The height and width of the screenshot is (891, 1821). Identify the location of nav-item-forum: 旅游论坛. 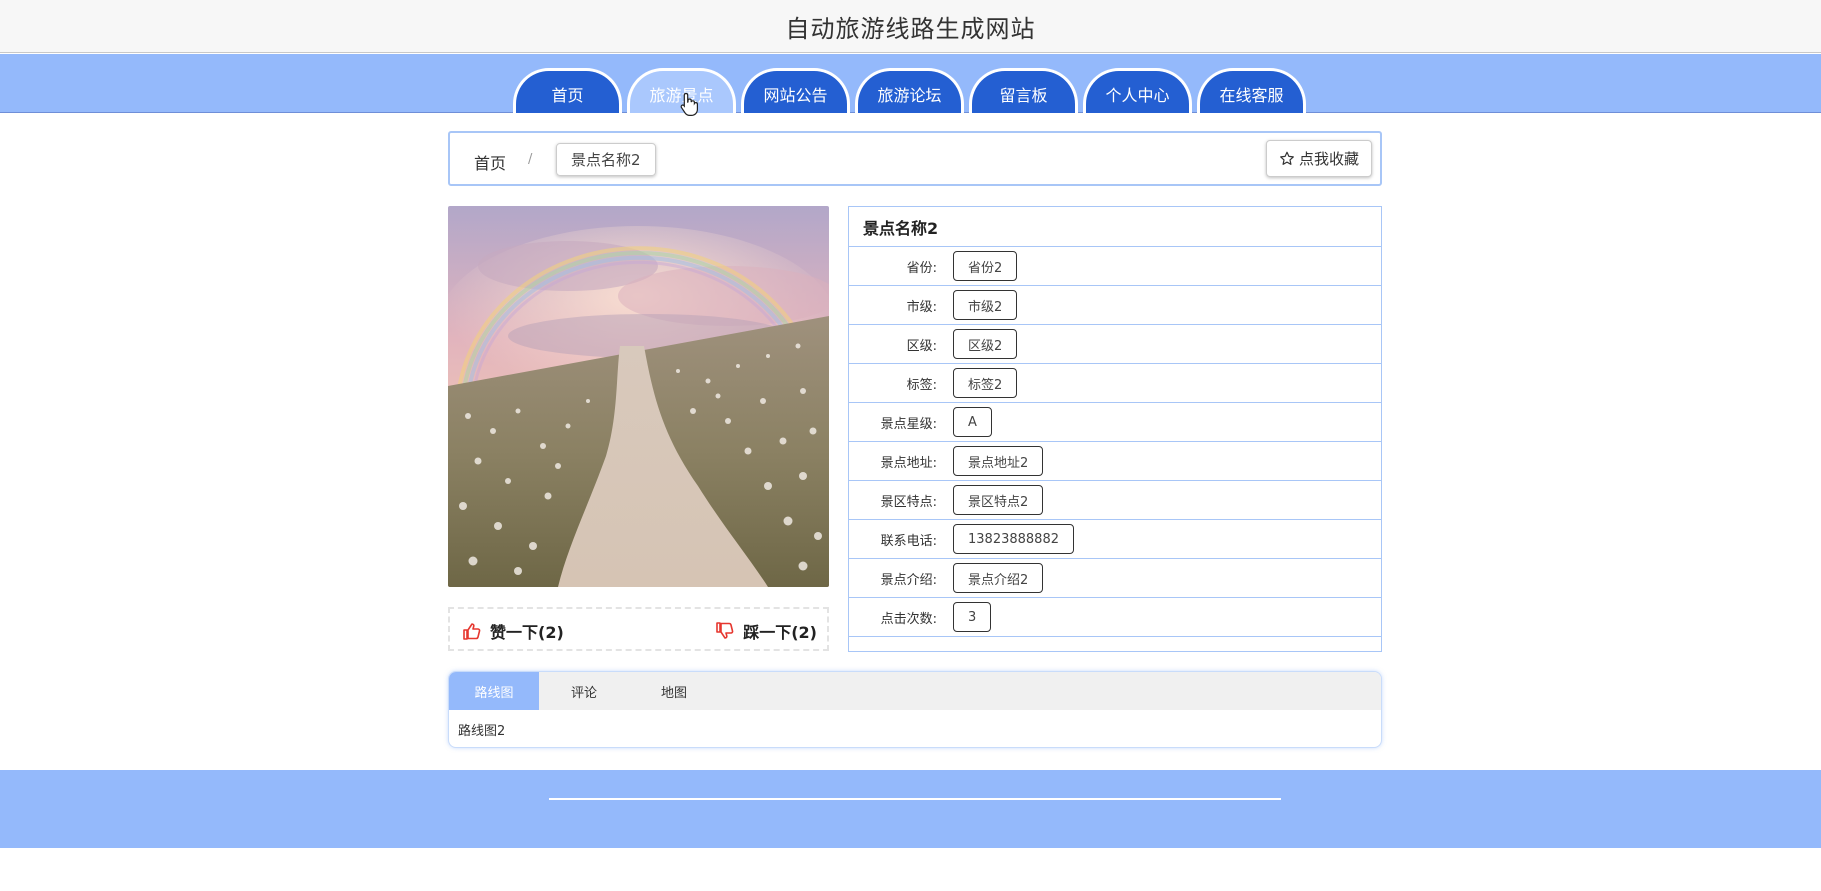
(909, 90).